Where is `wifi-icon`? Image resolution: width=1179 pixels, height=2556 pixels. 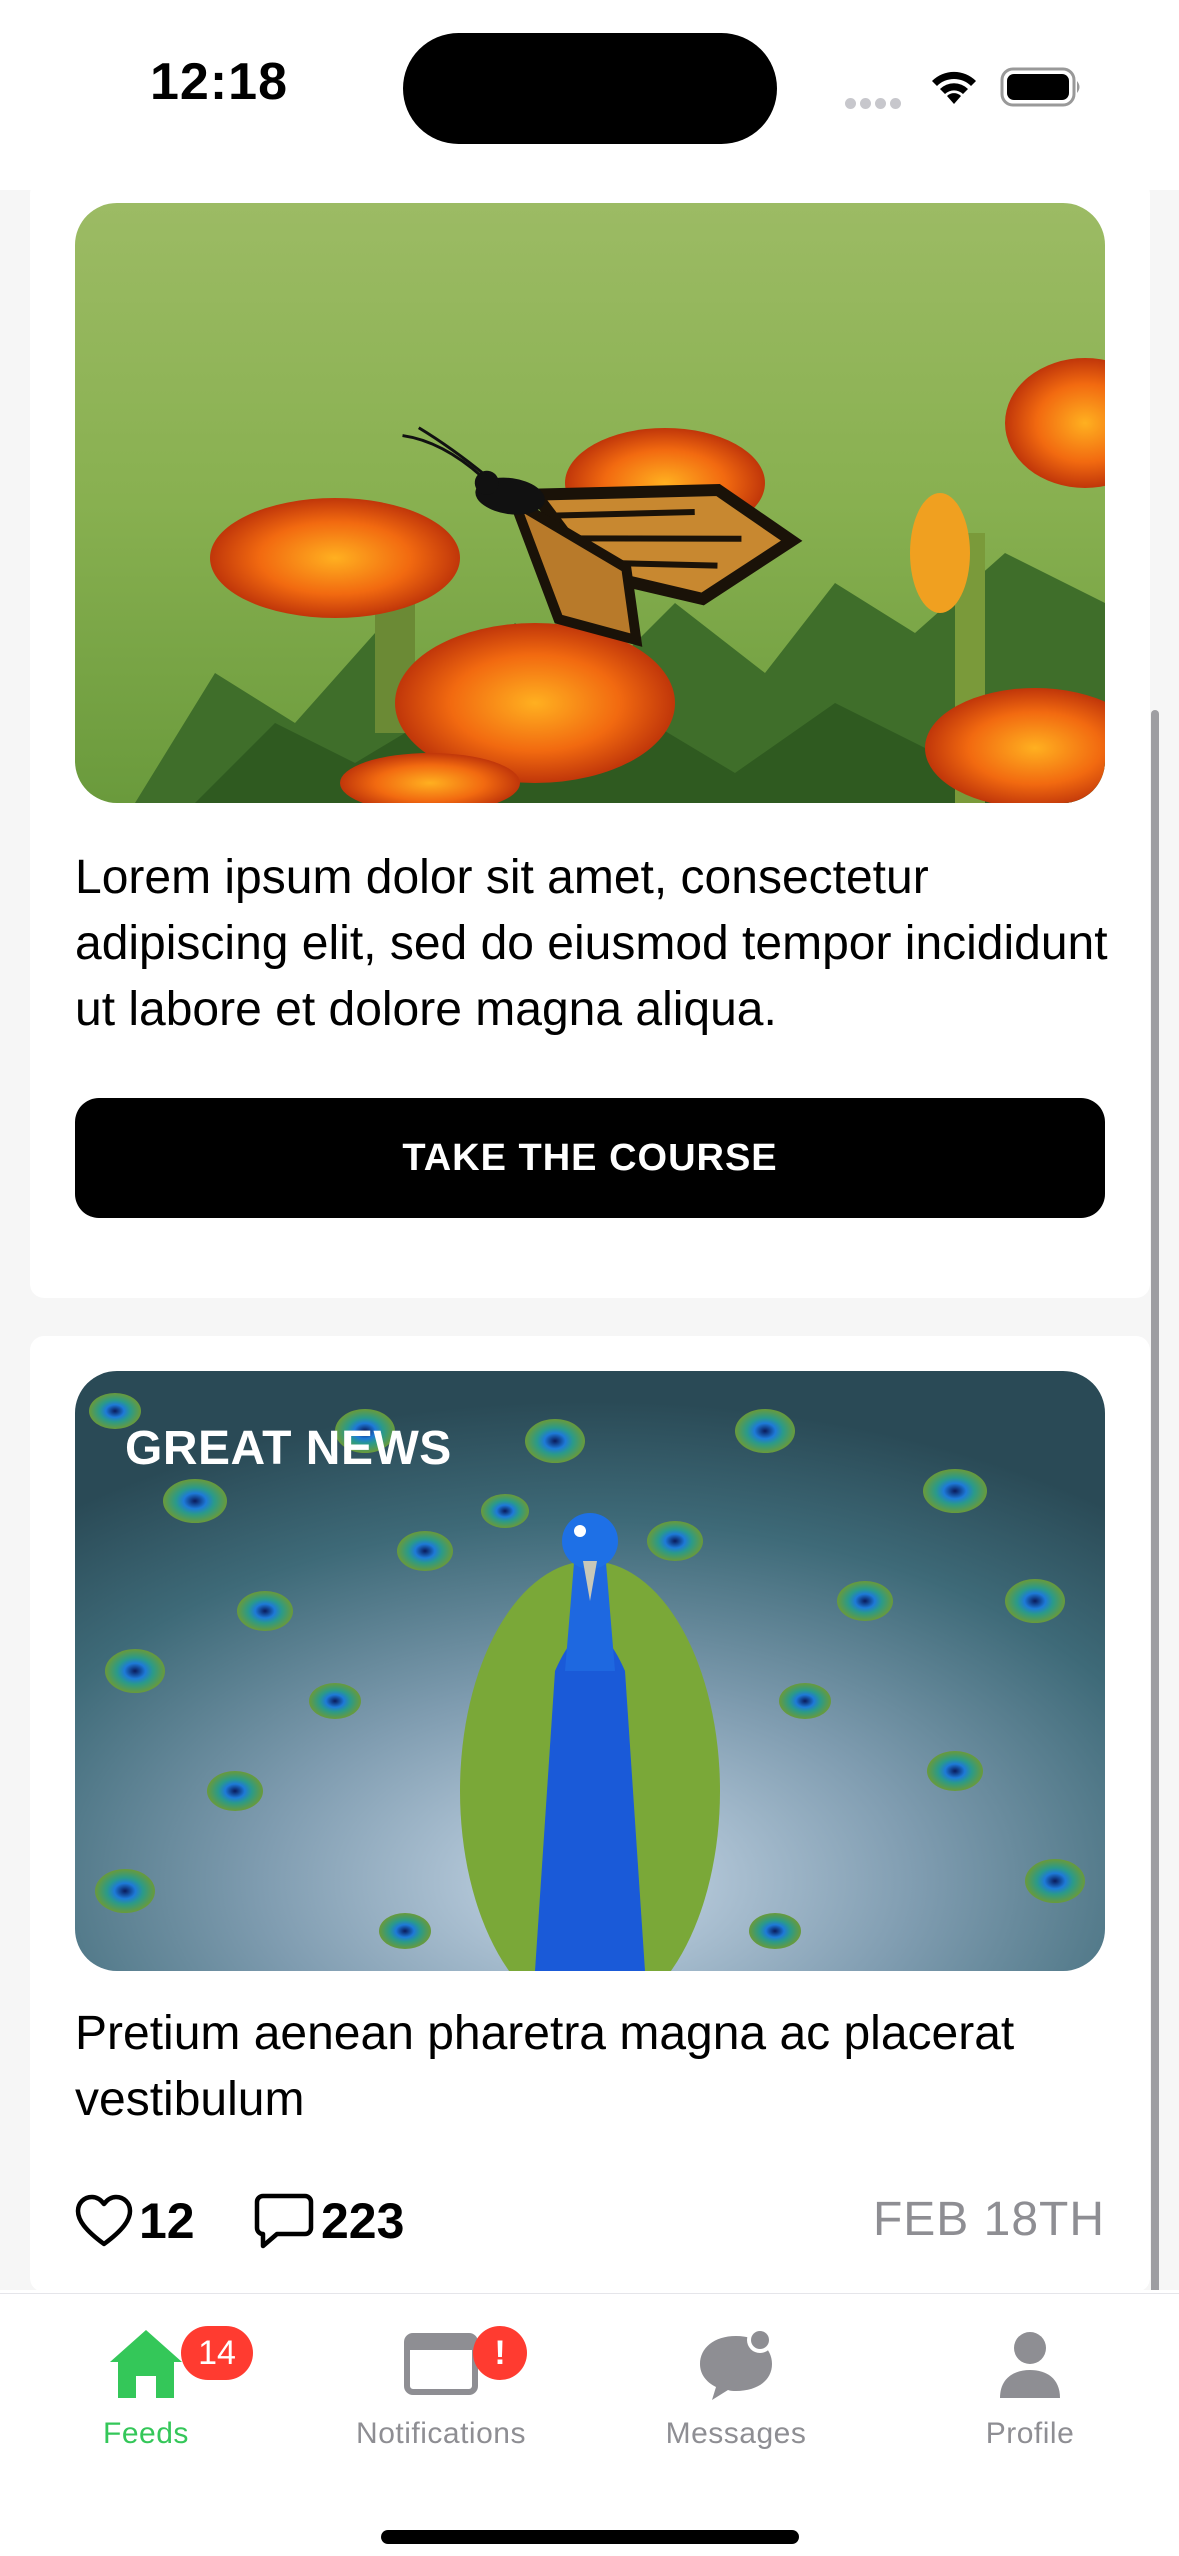
wifi-icon is located at coordinates (954, 87).